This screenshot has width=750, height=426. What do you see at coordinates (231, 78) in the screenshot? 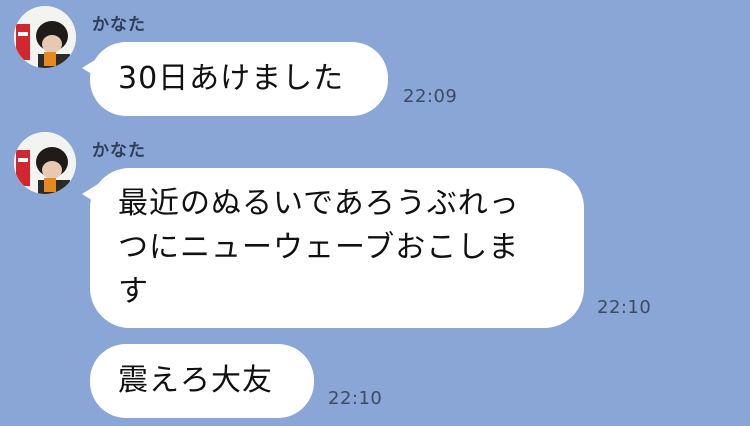
I see `message-text: 30日あけました` at bounding box center [231, 78].